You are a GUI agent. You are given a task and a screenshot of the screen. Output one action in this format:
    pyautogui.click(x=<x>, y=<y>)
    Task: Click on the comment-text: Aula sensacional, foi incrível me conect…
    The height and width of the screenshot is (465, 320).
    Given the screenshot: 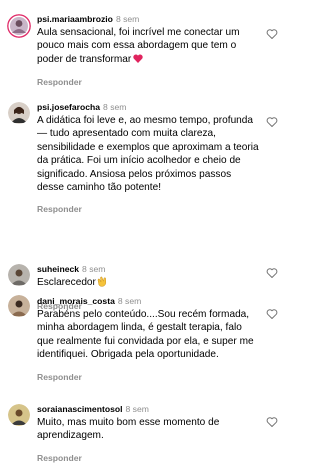 What is the action you would take?
    pyautogui.click(x=148, y=46)
    